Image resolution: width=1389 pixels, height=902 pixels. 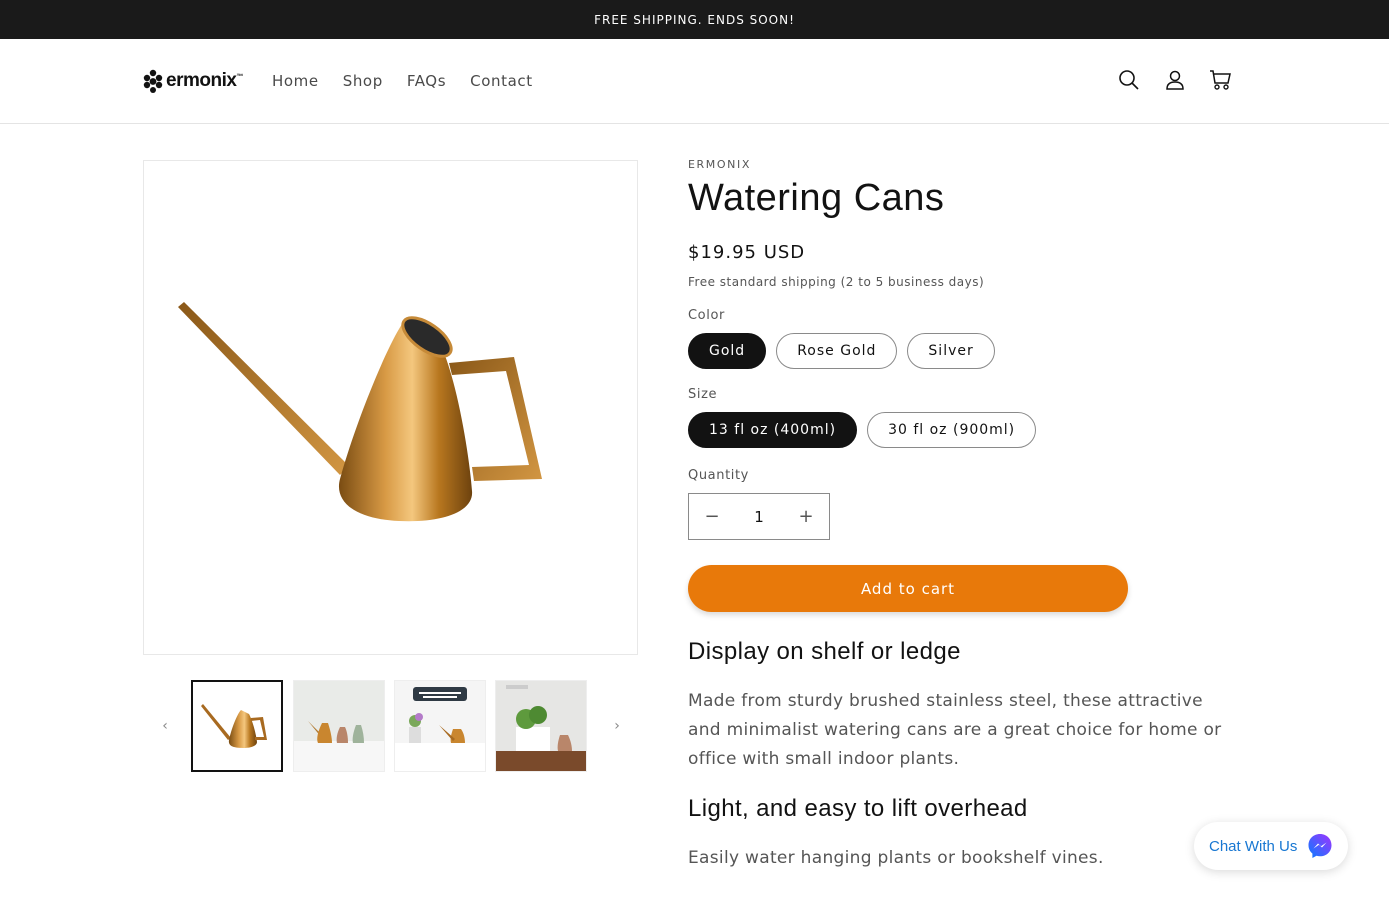 I want to click on announcement-text: FREE SHIPPING. ENDS SOON!, so click(x=694, y=19).